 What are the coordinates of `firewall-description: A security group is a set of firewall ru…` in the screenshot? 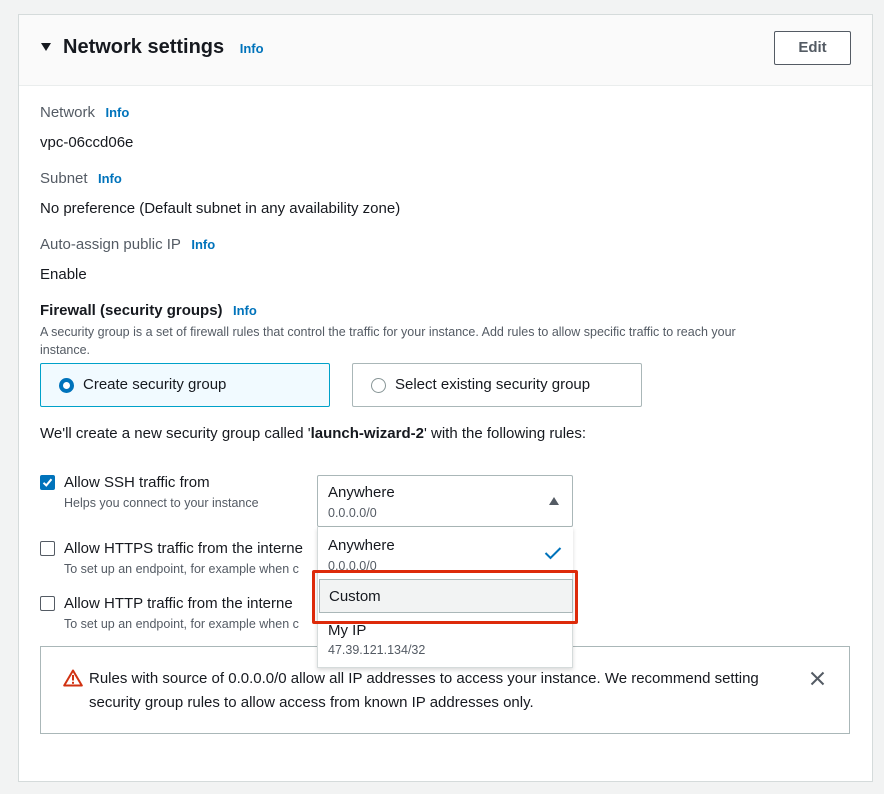 It's located at (440, 341).